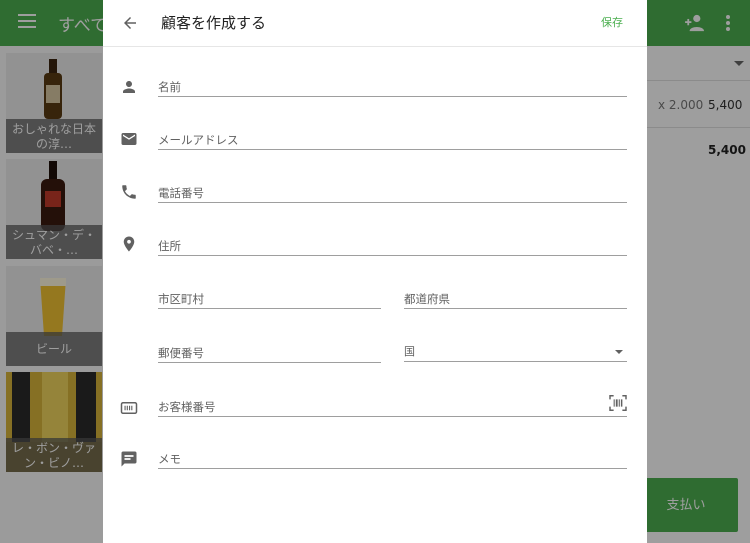  I want to click on name-field, so click(392, 85).